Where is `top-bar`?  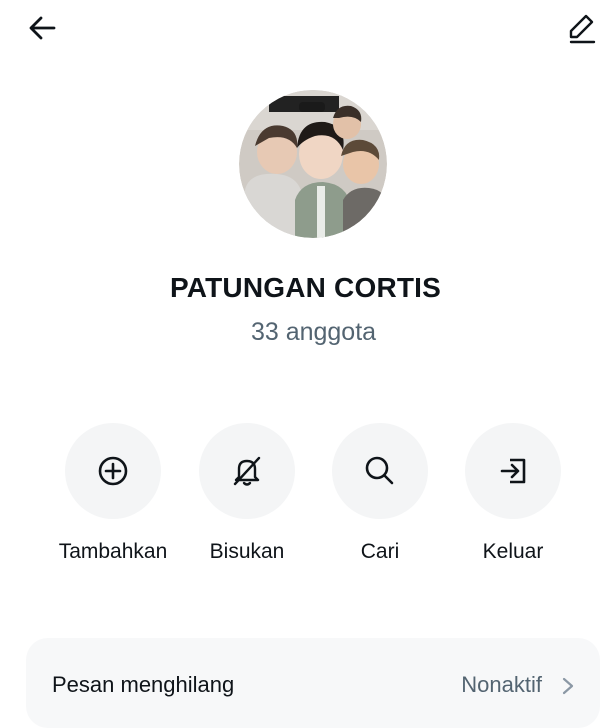
top-bar is located at coordinates (305, 30).